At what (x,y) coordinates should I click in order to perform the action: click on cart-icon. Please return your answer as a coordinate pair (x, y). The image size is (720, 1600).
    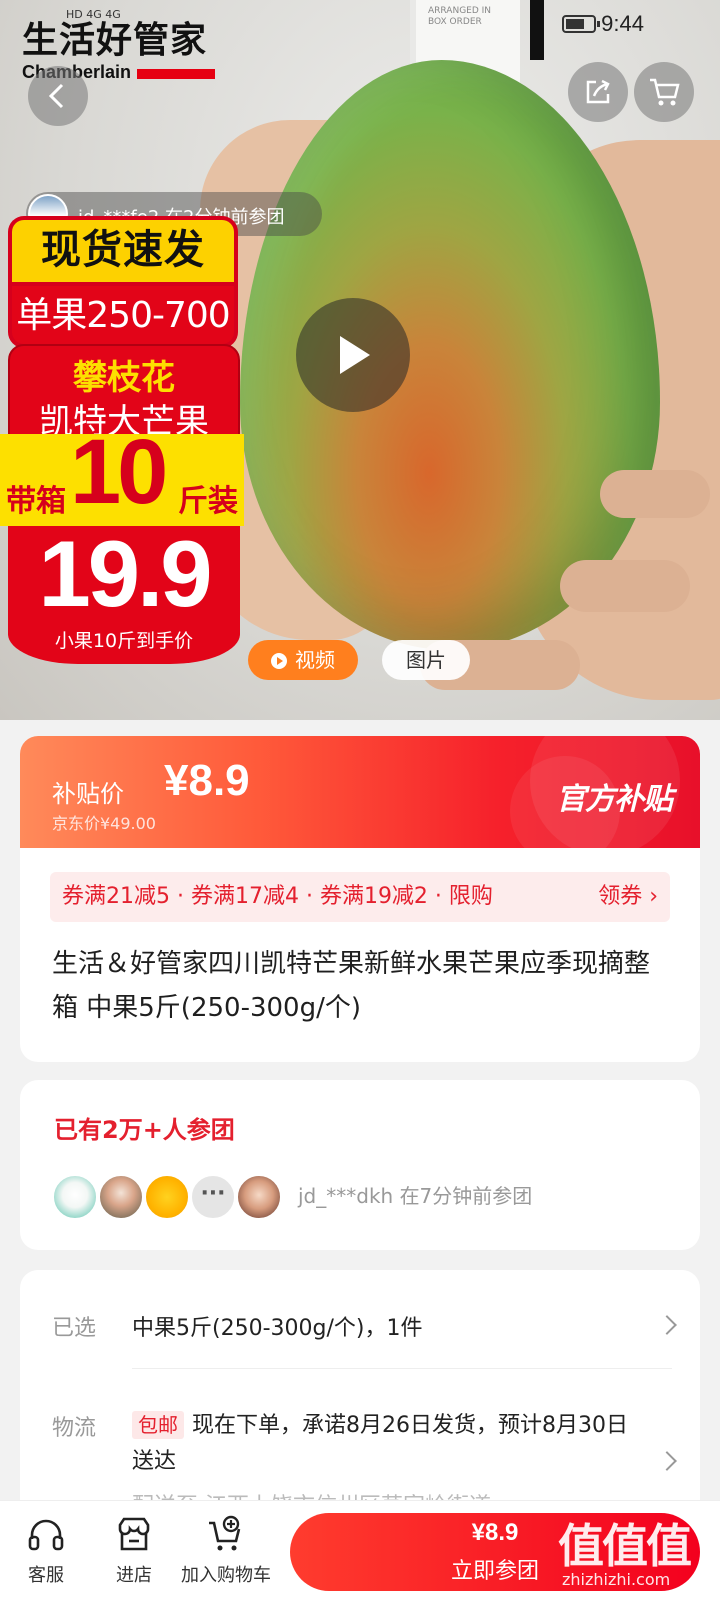
    Looking at the image, I should click on (665, 92).